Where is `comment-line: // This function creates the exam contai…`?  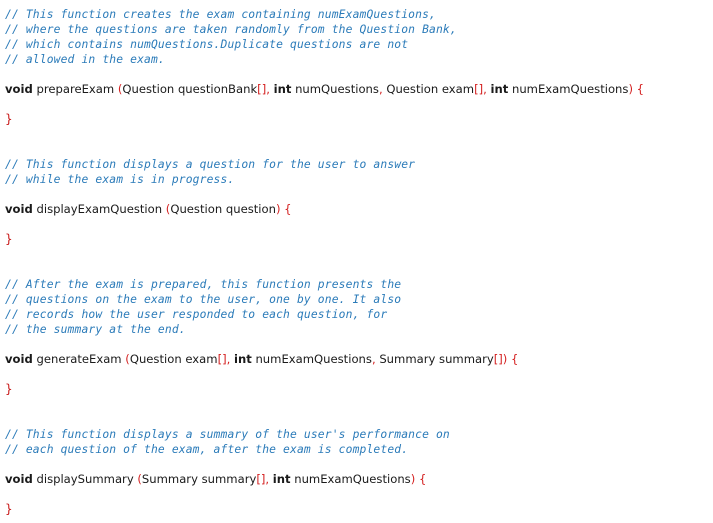 comment-line: // This function creates the exam contai… is located at coordinates (220, 14).